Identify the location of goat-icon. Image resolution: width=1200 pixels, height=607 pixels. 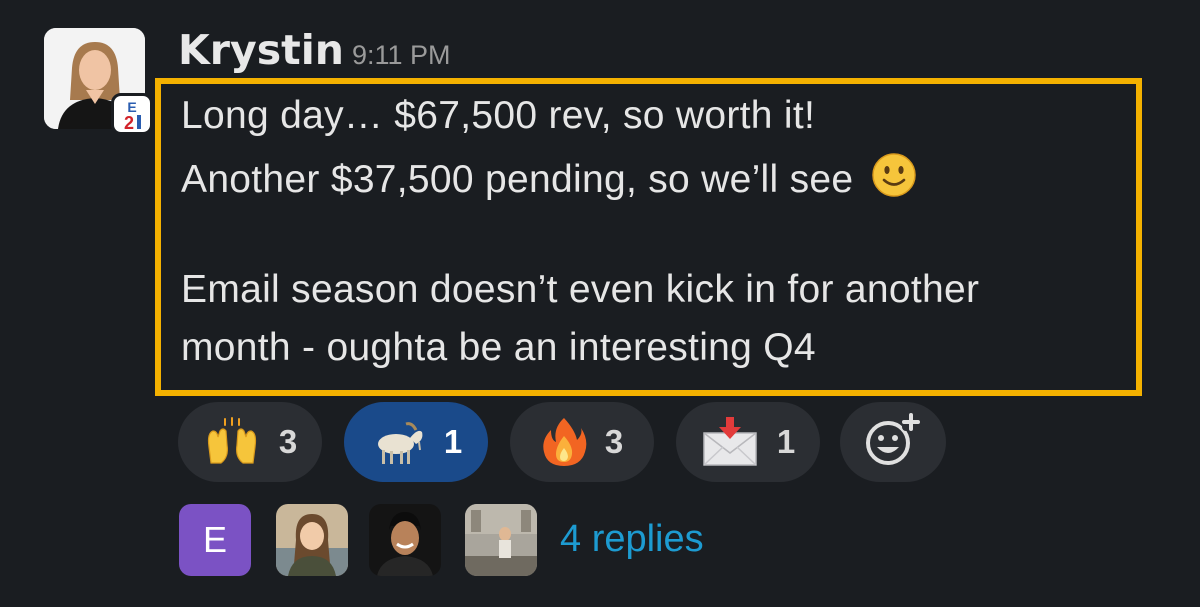
(398, 442).